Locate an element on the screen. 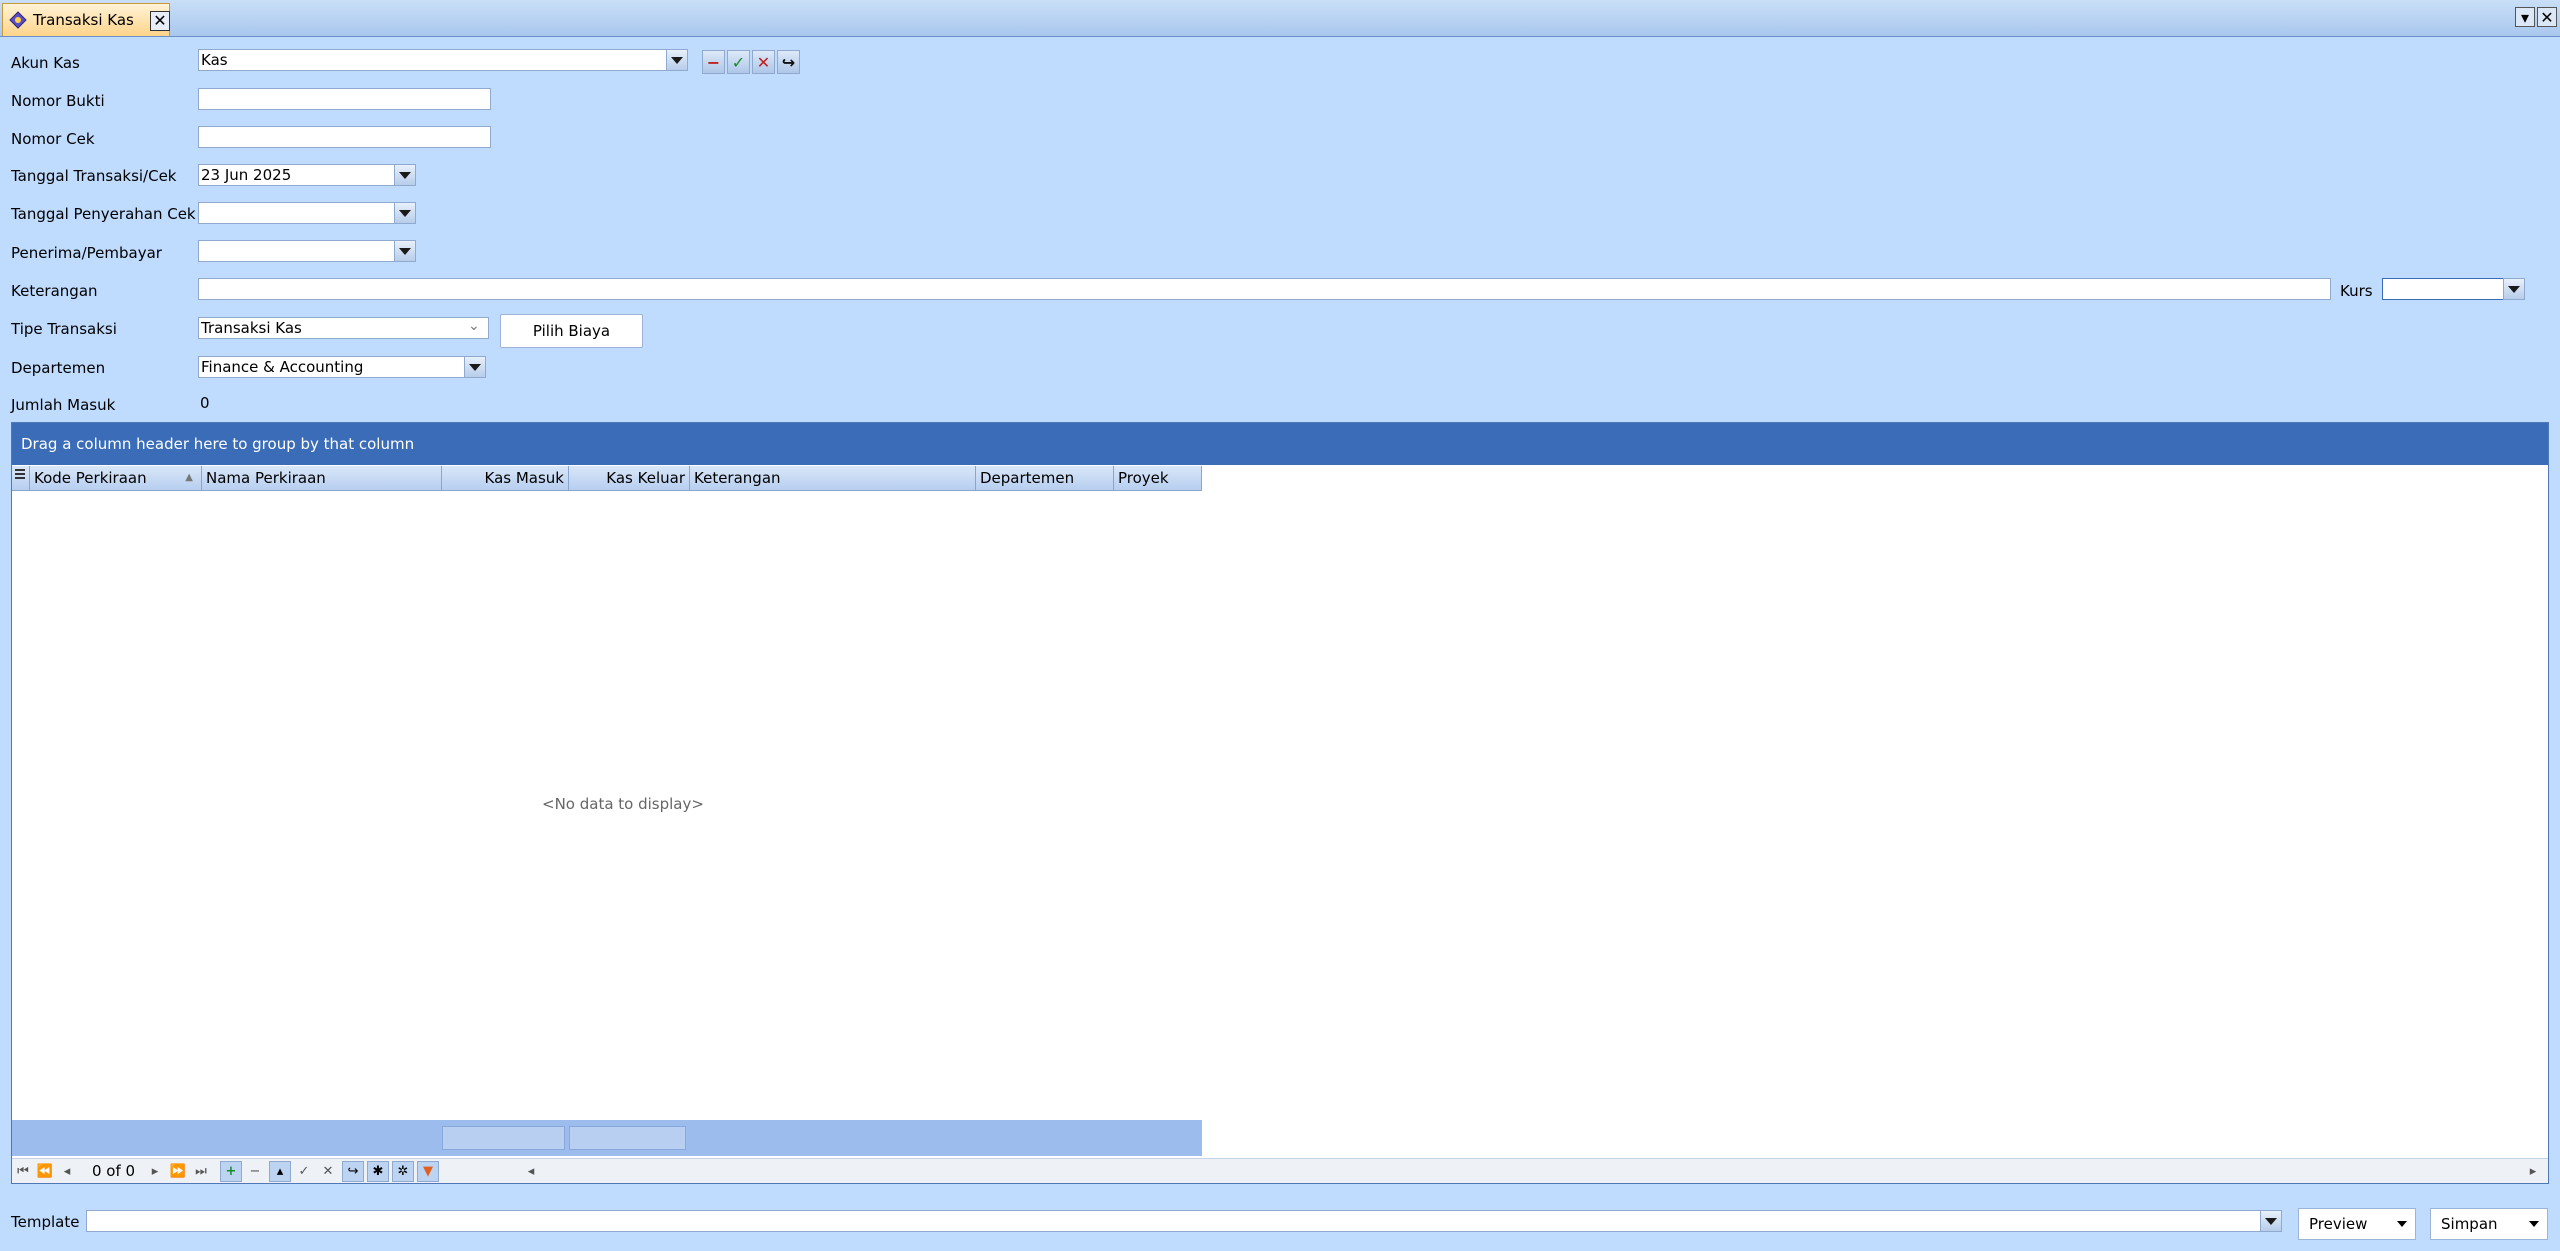  empty-grid-message: <No data to display> is located at coordinates (623, 804).